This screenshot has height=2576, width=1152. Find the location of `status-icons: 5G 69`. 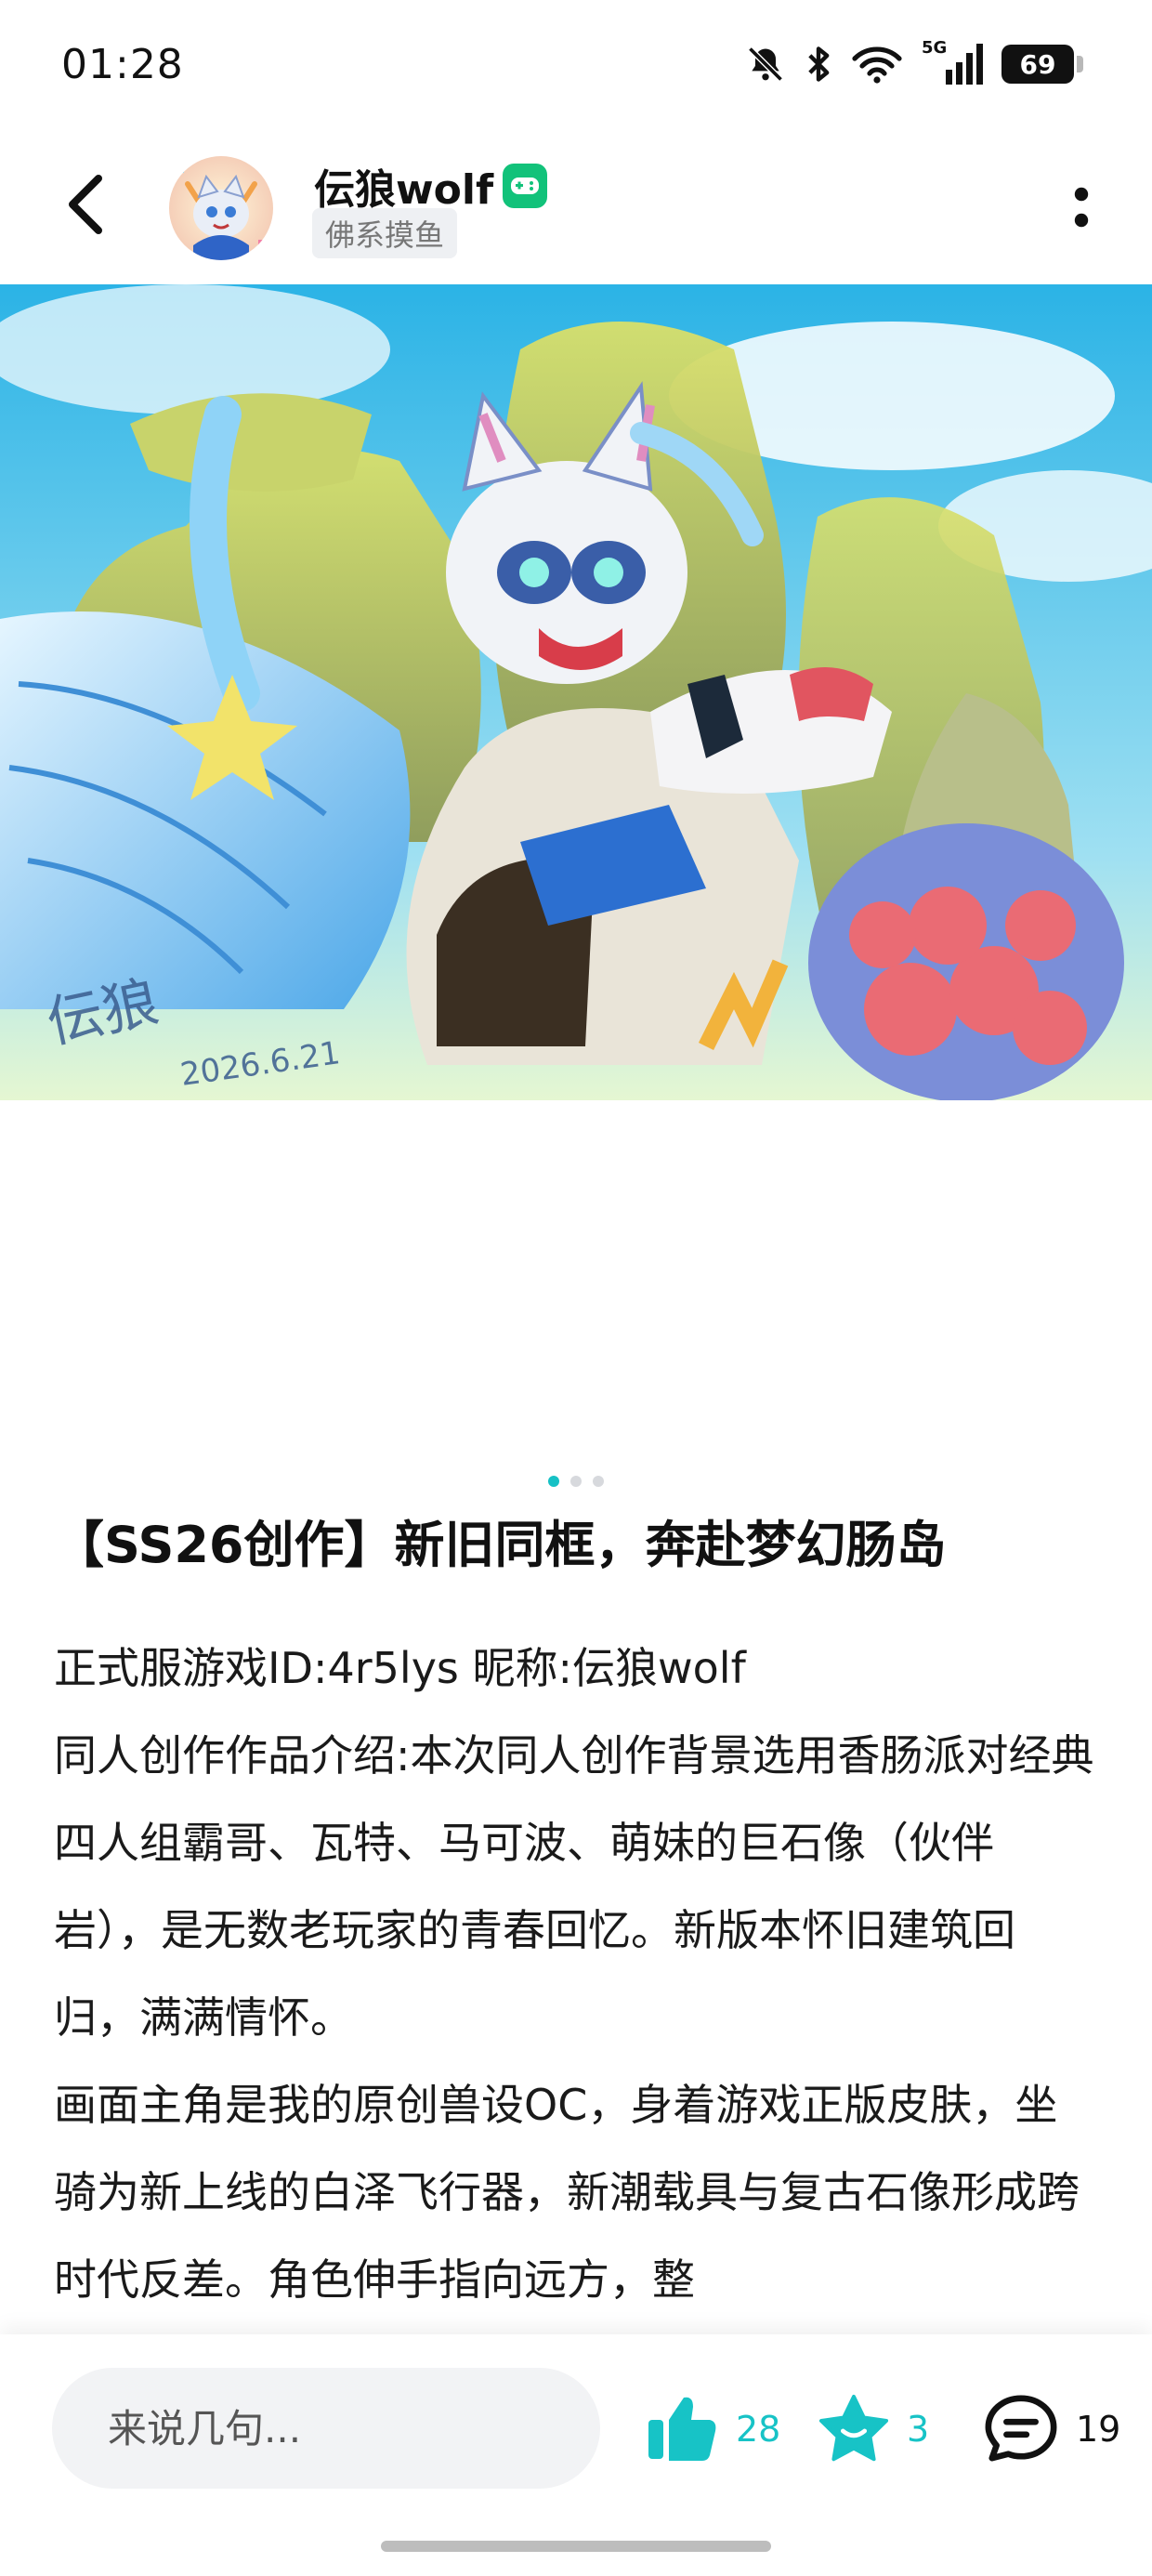

status-icons: 5G 69 is located at coordinates (914, 62).